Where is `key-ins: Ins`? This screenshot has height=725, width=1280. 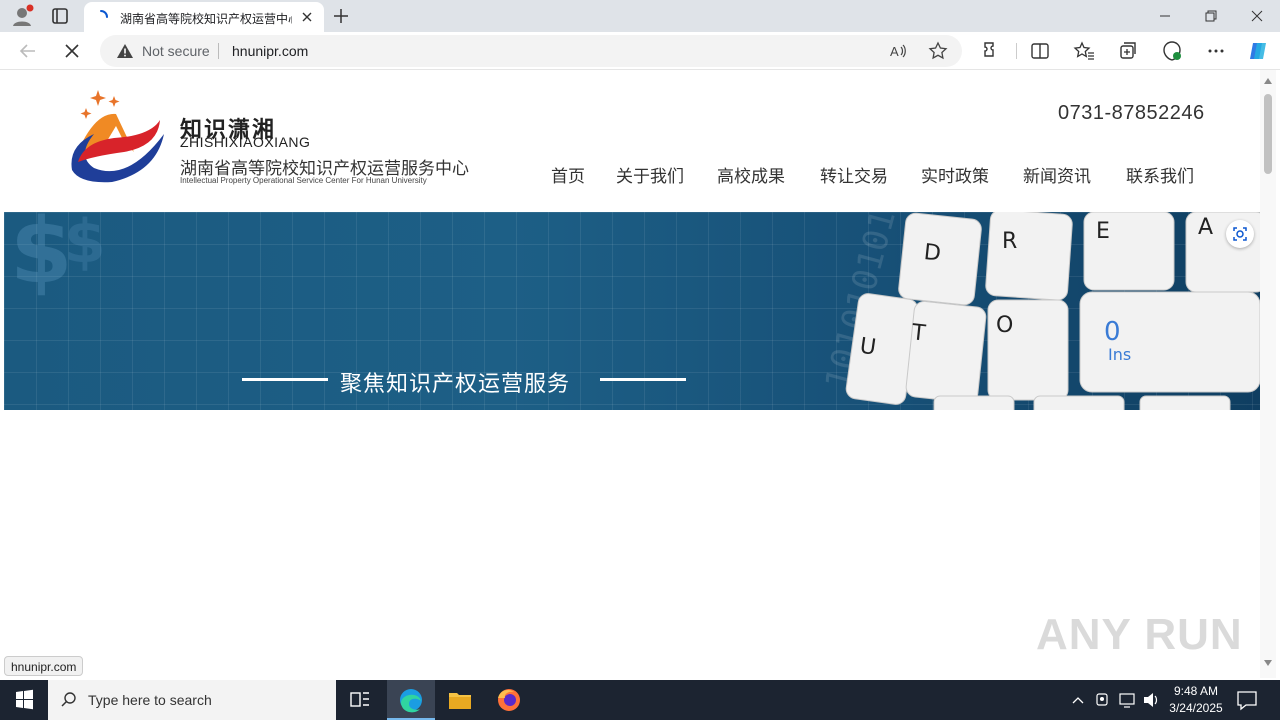 key-ins: Ins is located at coordinates (1119, 354).